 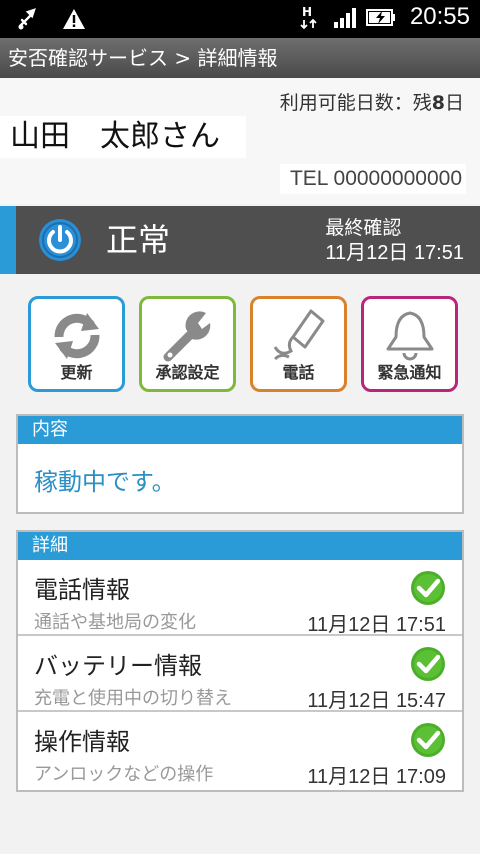 I want to click on clock: 20:55, so click(x=439, y=16).